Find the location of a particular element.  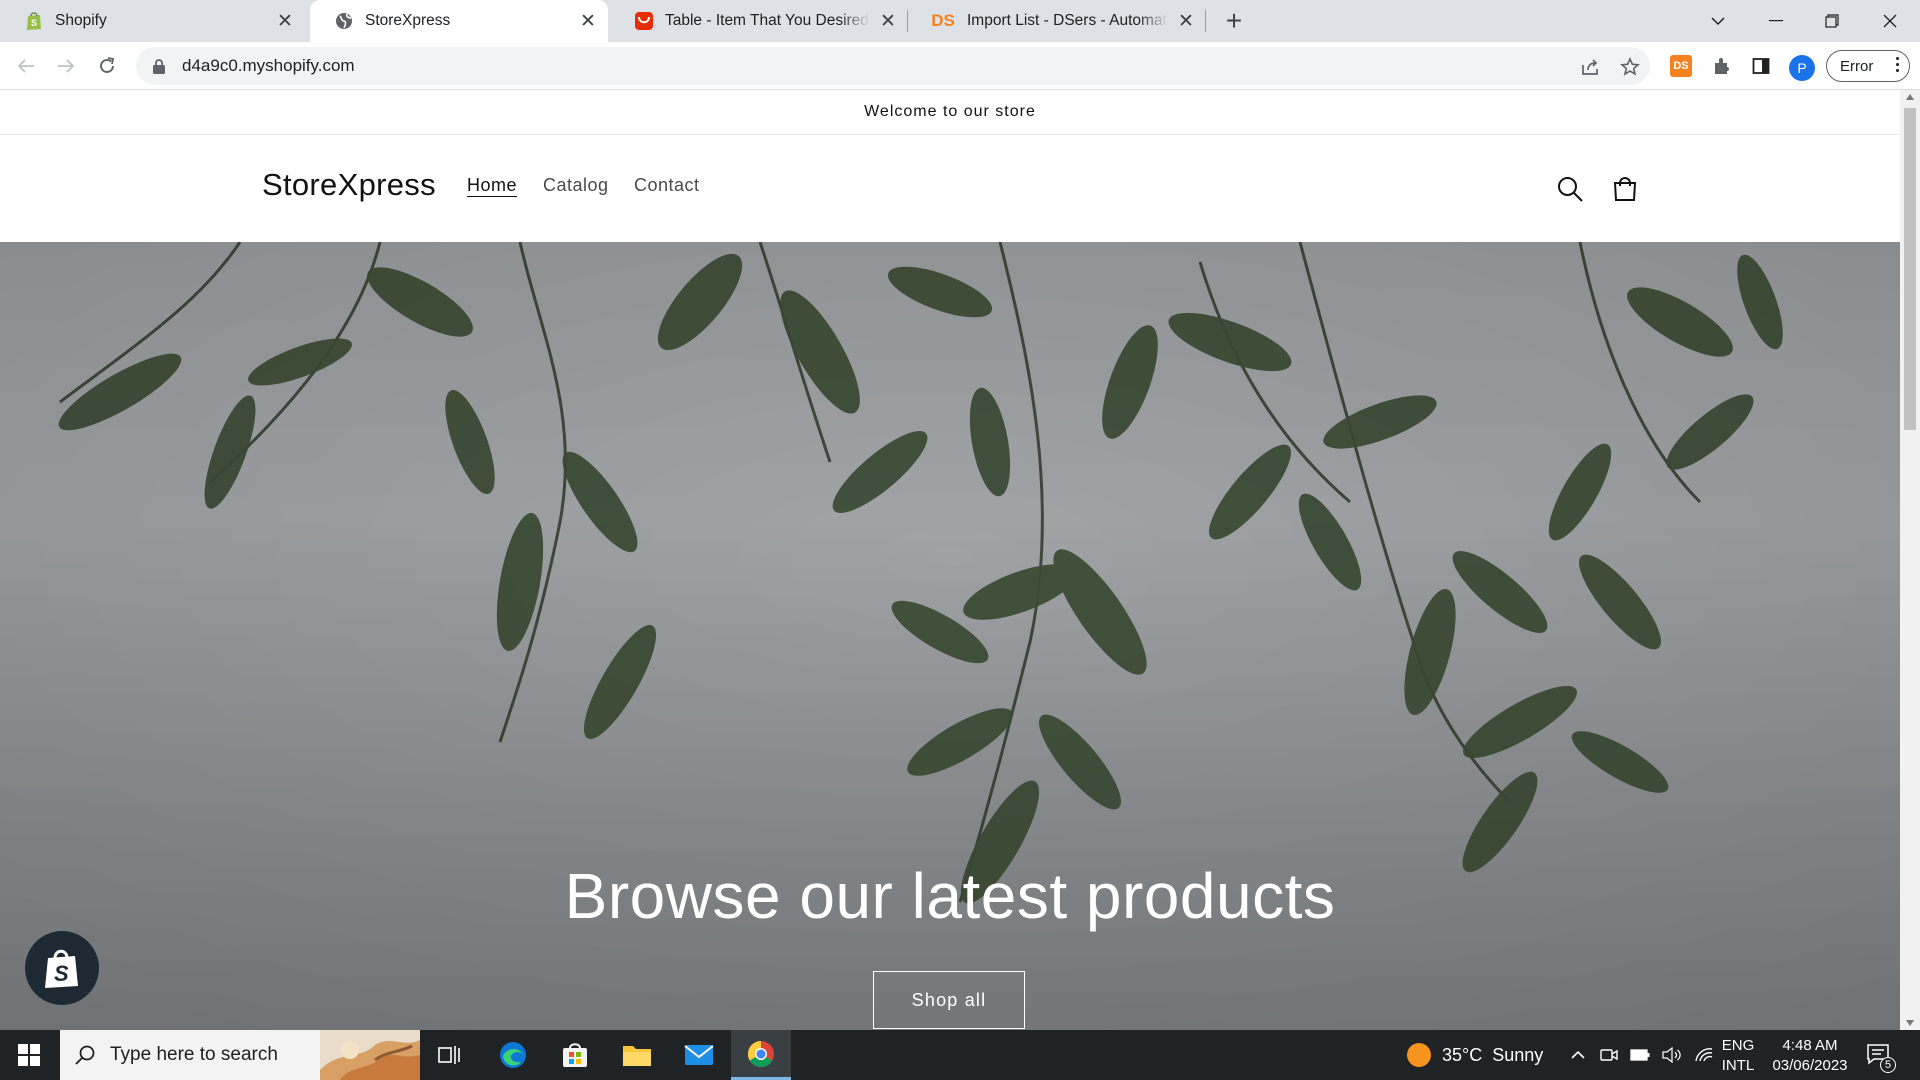

announcement-bar: Welcome to our store is located at coordinates (950, 112).